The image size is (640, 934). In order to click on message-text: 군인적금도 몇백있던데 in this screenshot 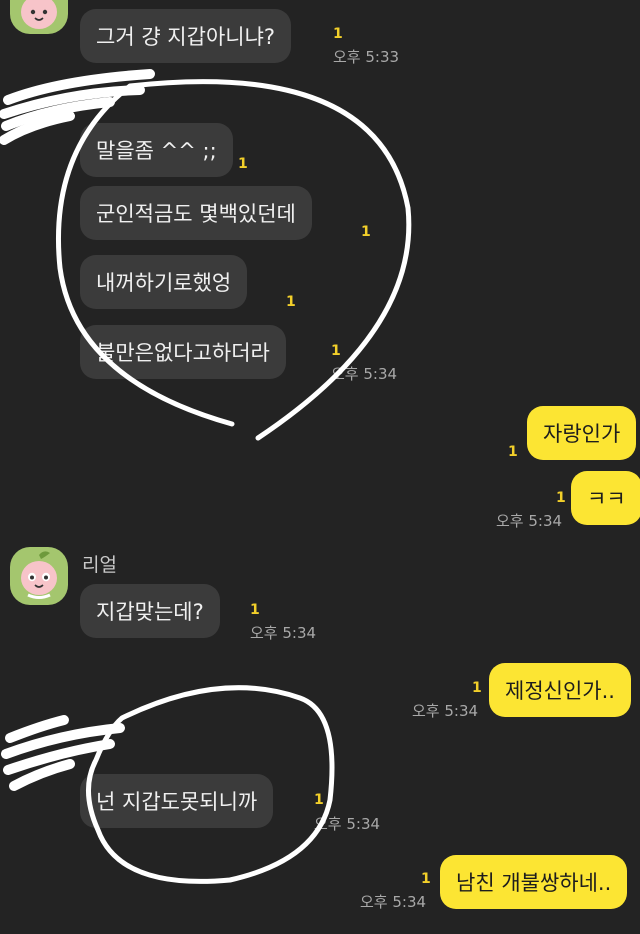, I will do `click(196, 214)`.